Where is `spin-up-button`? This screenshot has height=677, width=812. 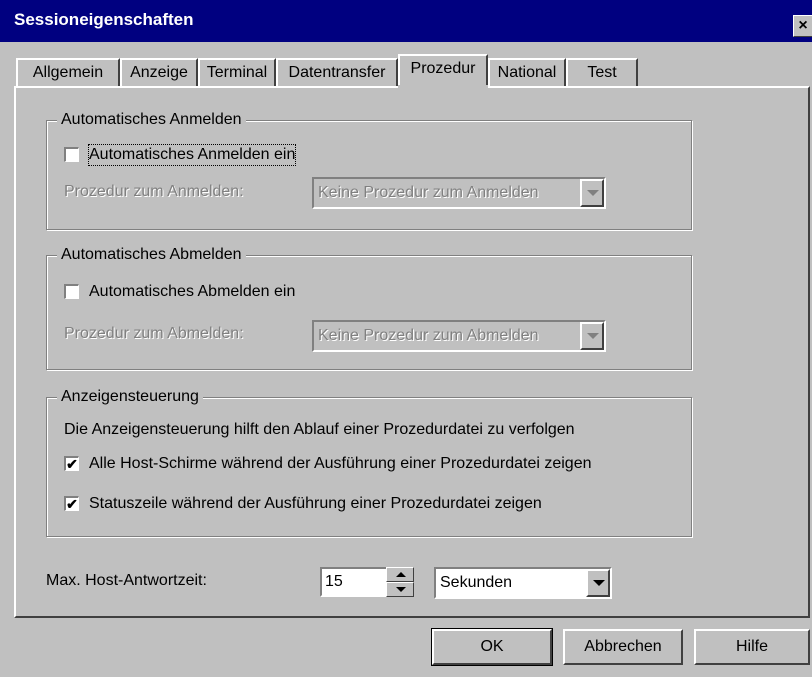
spin-up-button is located at coordinates (400, 574).